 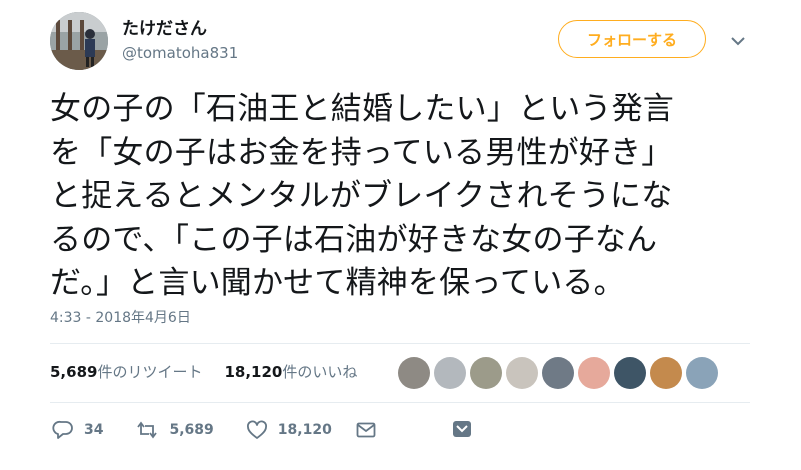 What do you see at coordinates (164, 26) in the screenshot?
I see `display-name: たけださん` at bounding box center [164, 26].